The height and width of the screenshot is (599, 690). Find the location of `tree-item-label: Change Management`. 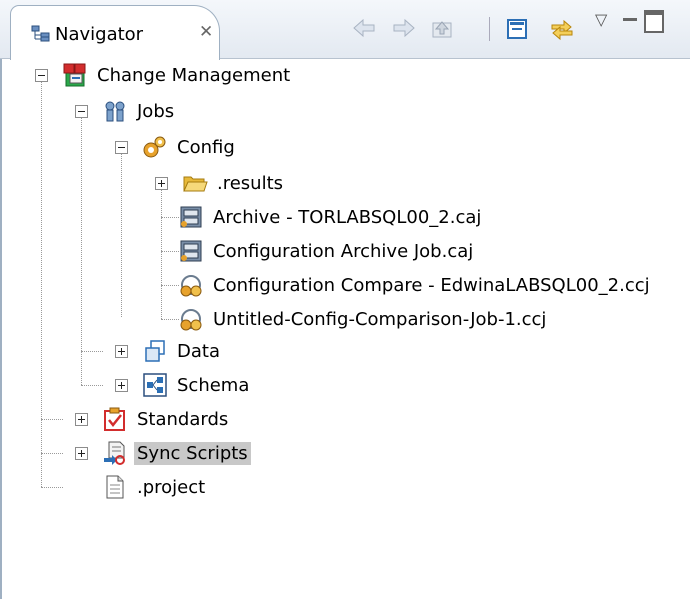

tree-item-label: Change Management is located at coordinates (194, 75).